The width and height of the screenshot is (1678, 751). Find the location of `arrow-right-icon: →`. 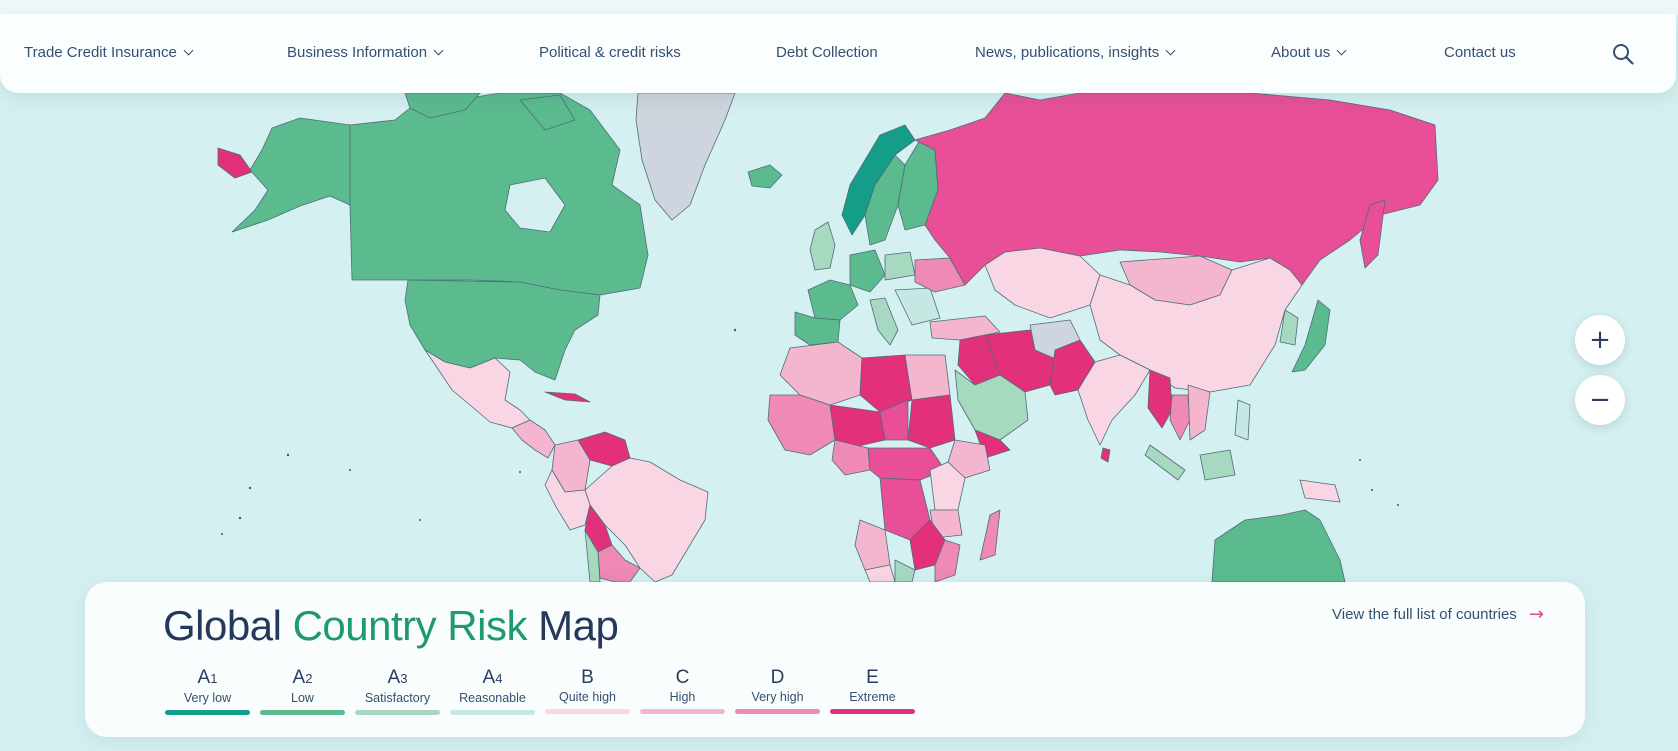

arrow-right-icon: → is located at coordinates (1536, 614).